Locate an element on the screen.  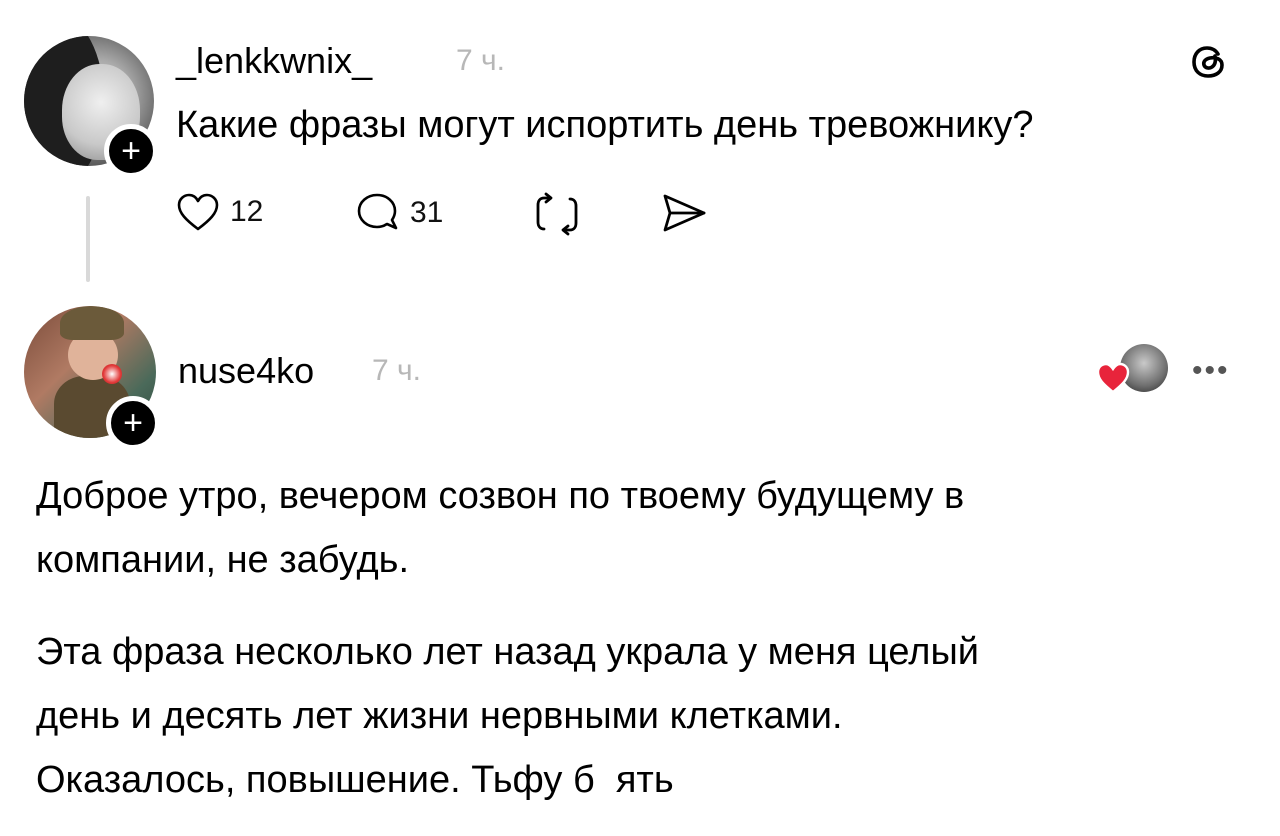
reply-count: 31 is located at coordinates (427, 212).